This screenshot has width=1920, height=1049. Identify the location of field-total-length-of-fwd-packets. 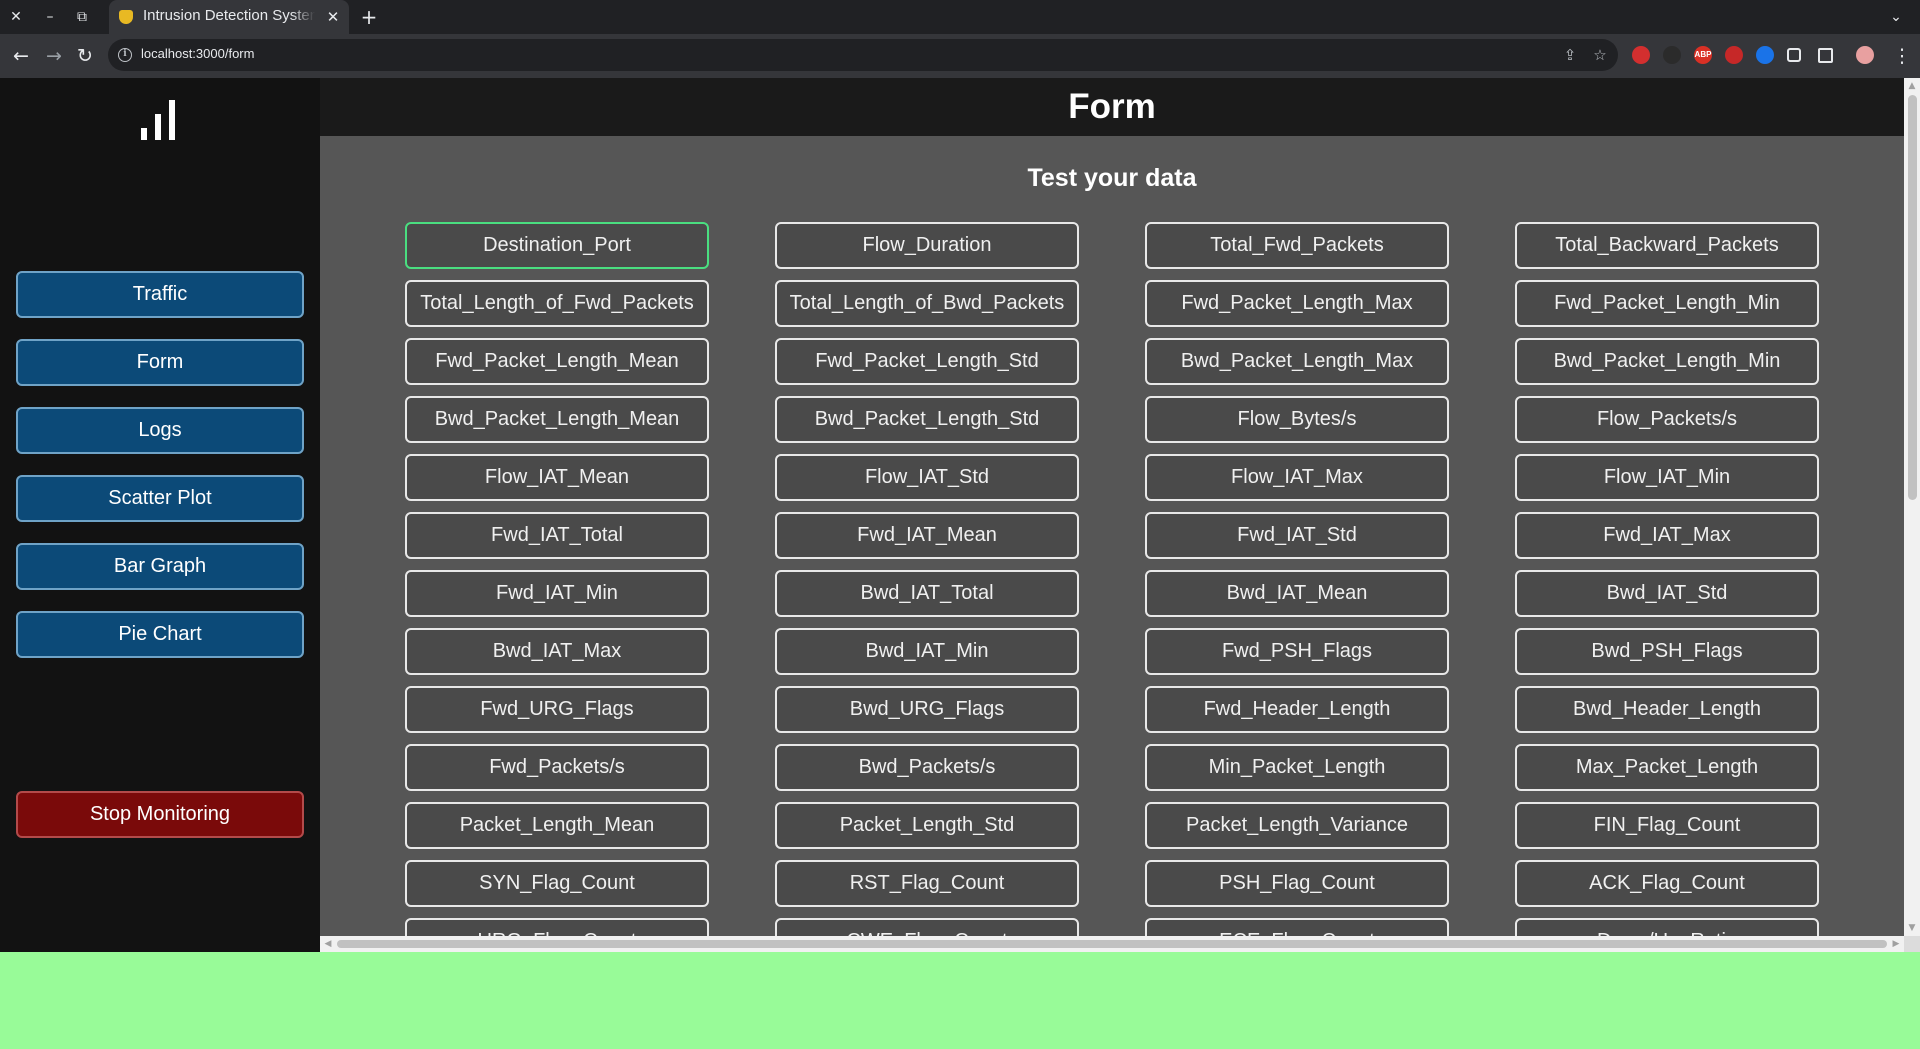
(557, 303).